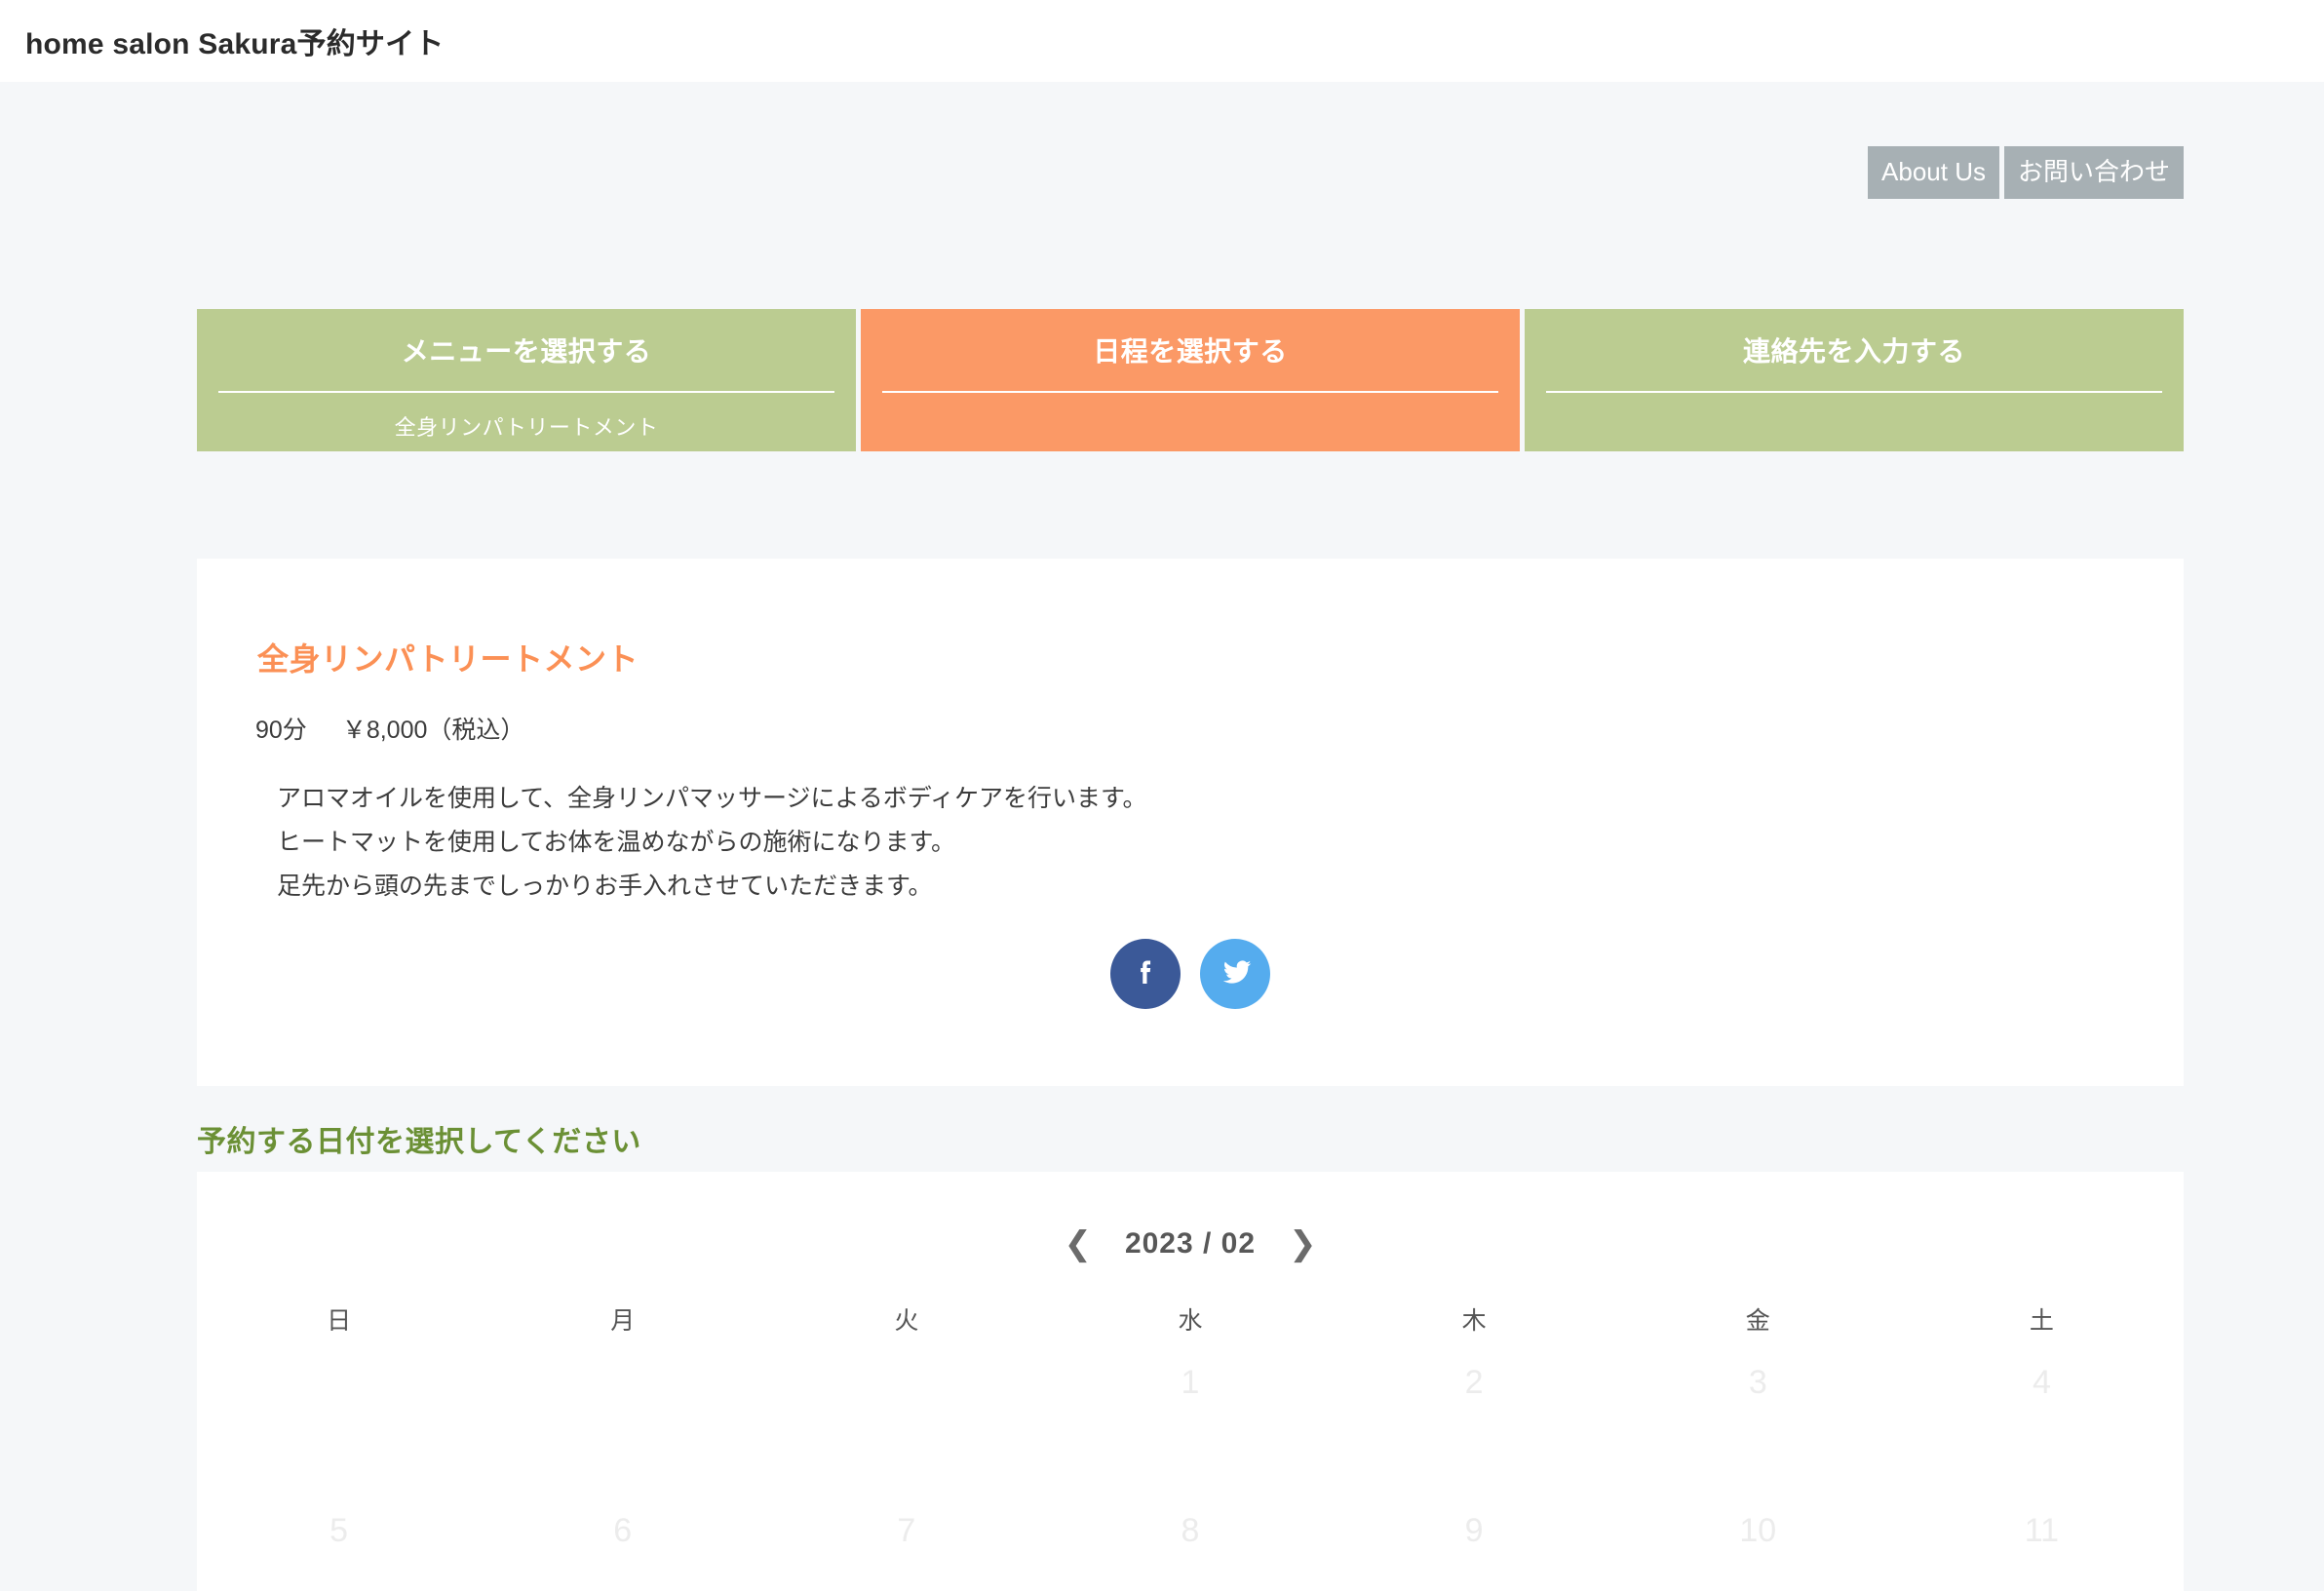 The width and height of the screenshot is (2324, 1591). I want to click on weekday-header-wed: 水, so click(1190, 1321).